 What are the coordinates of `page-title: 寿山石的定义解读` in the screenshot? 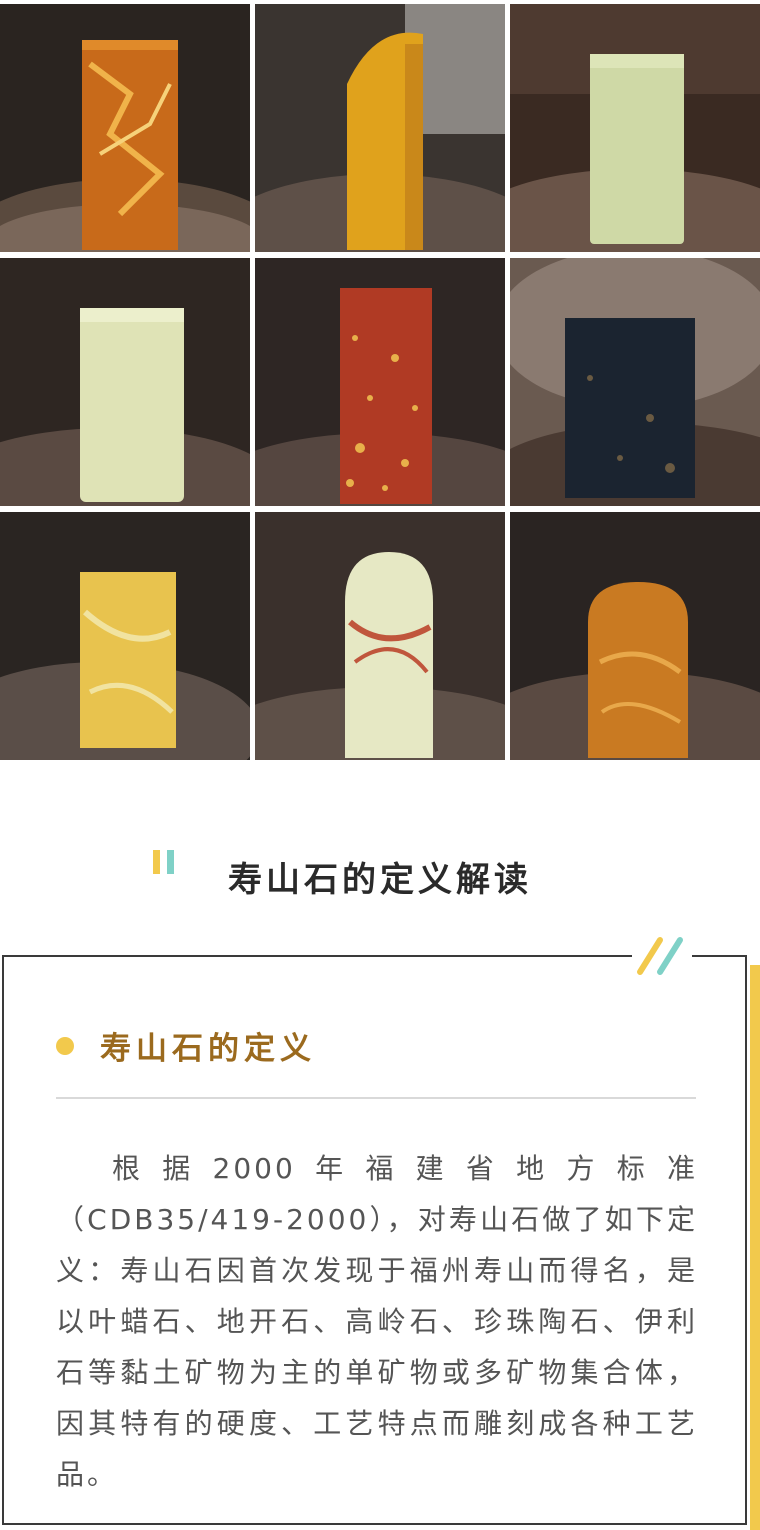 It's located at (380, 880).